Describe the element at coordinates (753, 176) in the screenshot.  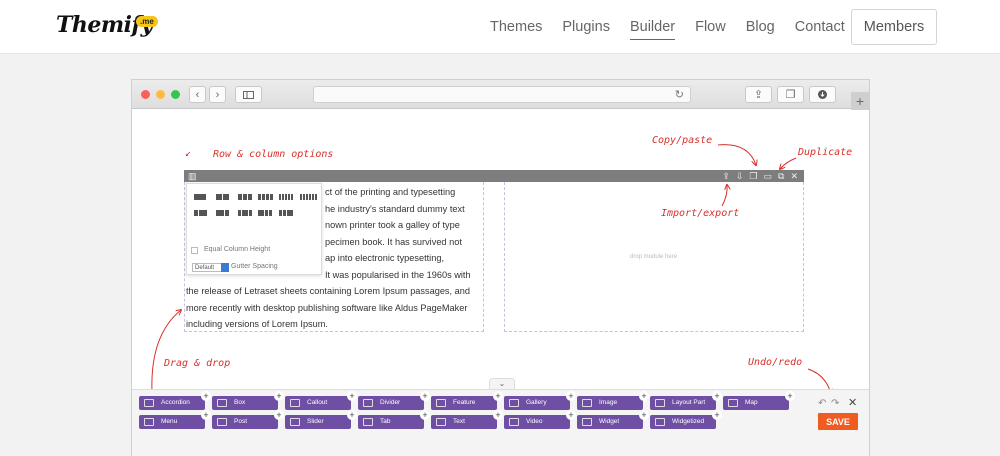
I see `copy-icon: ❐` at that location.